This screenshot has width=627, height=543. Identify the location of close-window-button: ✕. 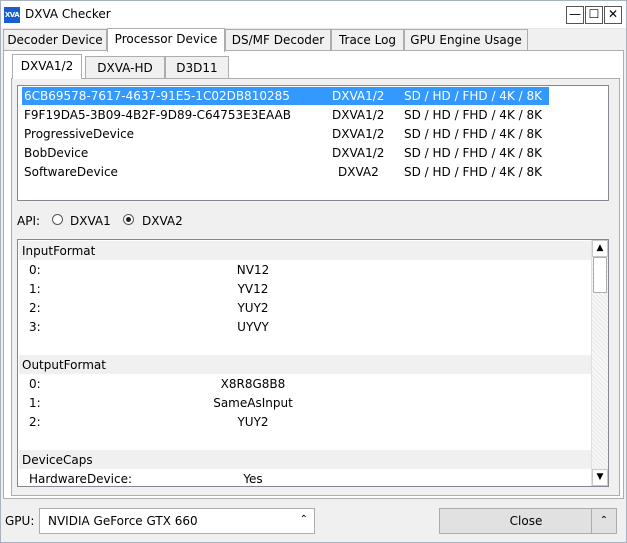
(613, 15).